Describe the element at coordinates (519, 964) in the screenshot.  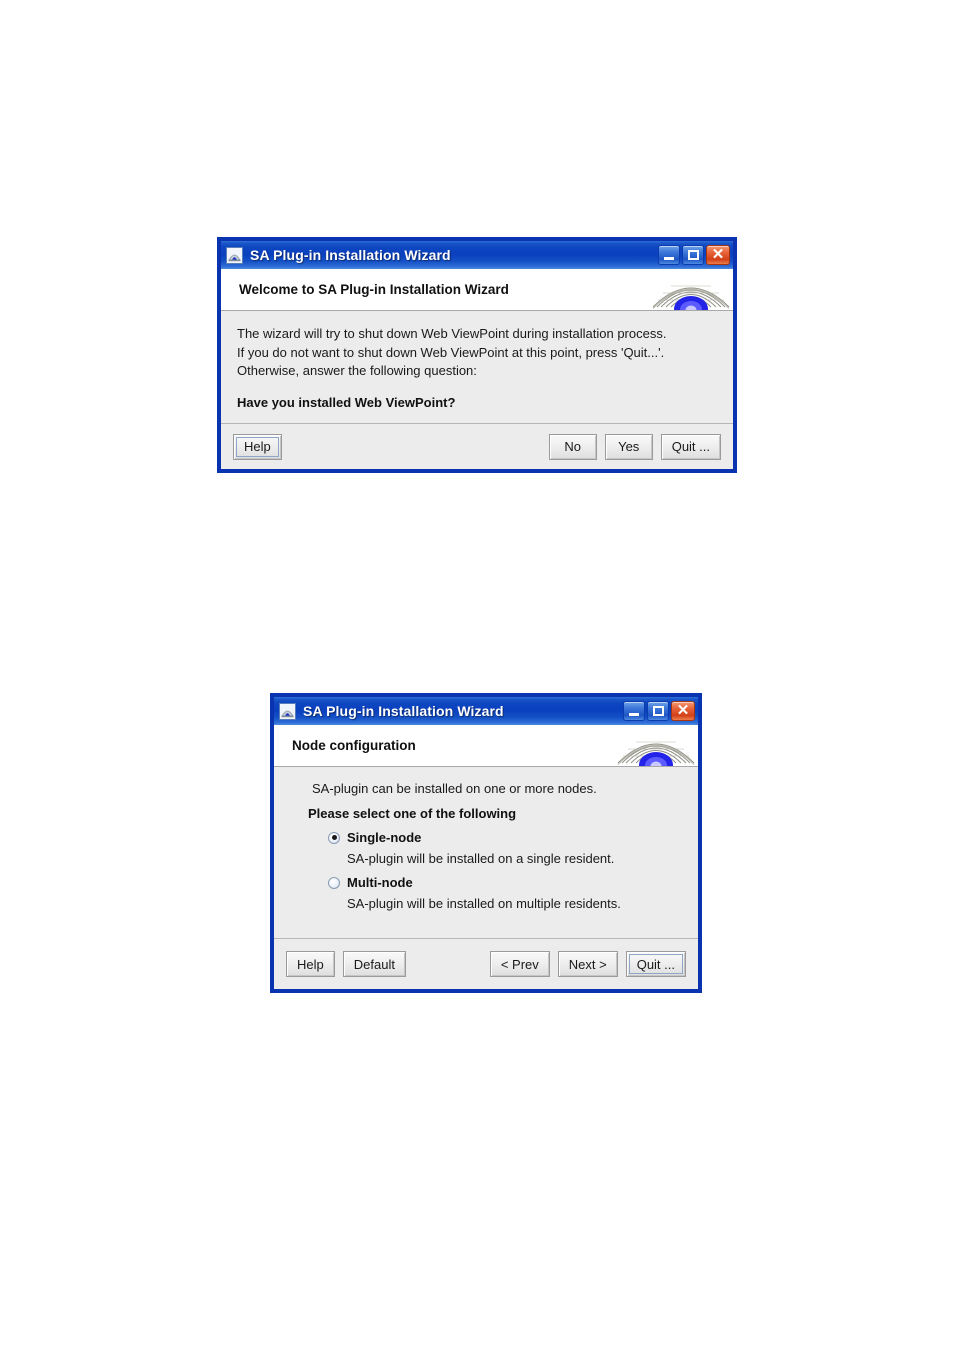
I see `prev-button: < Prev` at that location.